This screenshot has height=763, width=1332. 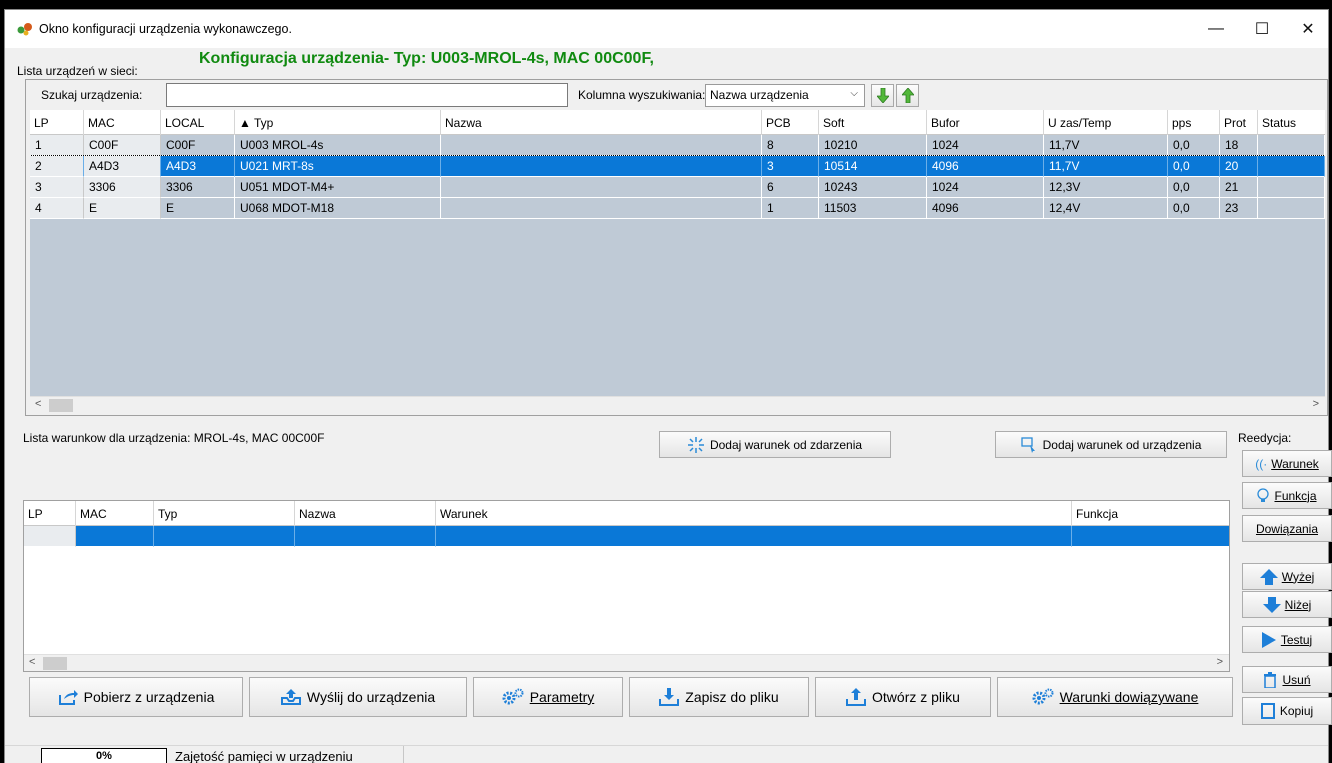 I want to click on send-to-device-button: Wyślij do urządzenia, so click(x=358, y=697).